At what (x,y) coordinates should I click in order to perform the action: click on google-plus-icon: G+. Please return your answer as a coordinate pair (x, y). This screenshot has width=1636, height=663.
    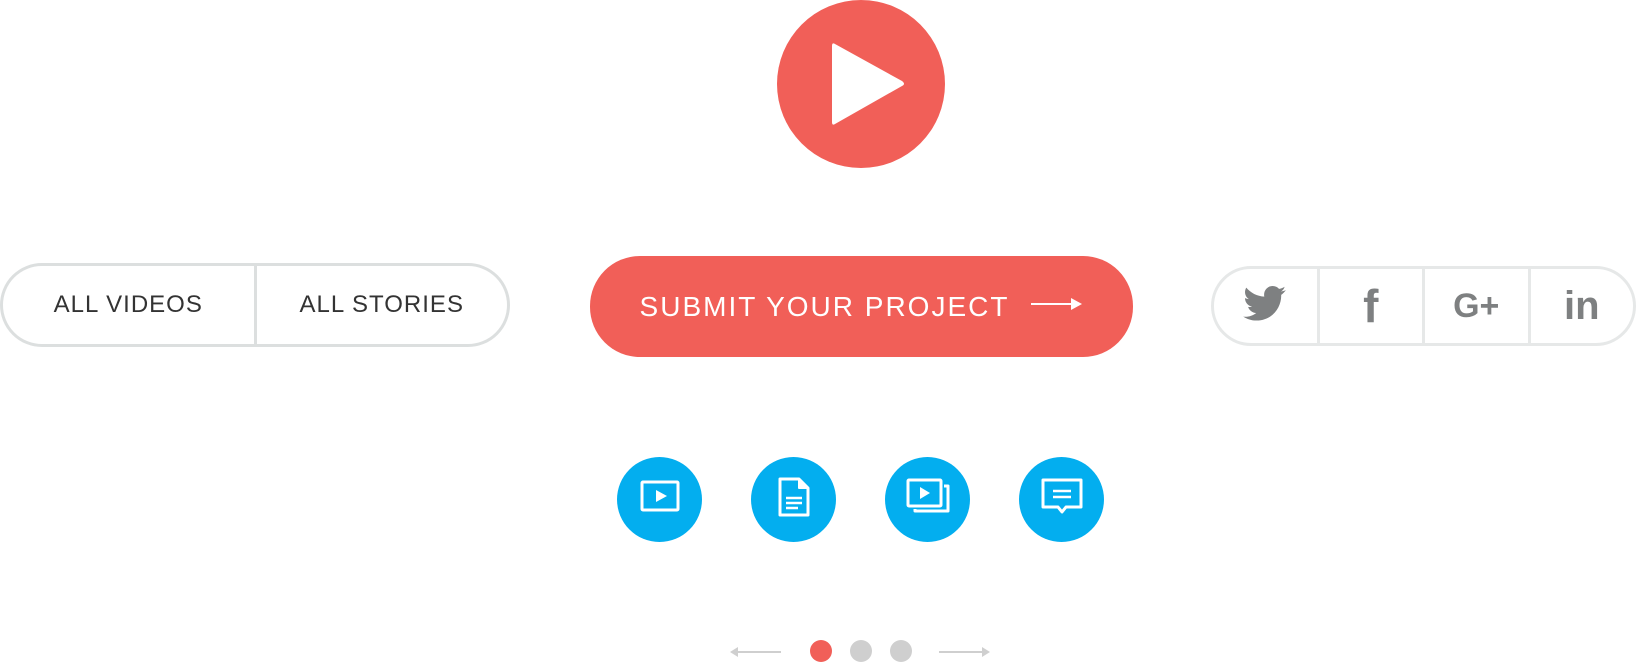
    Looking at the image, I should click on (1476, 306).